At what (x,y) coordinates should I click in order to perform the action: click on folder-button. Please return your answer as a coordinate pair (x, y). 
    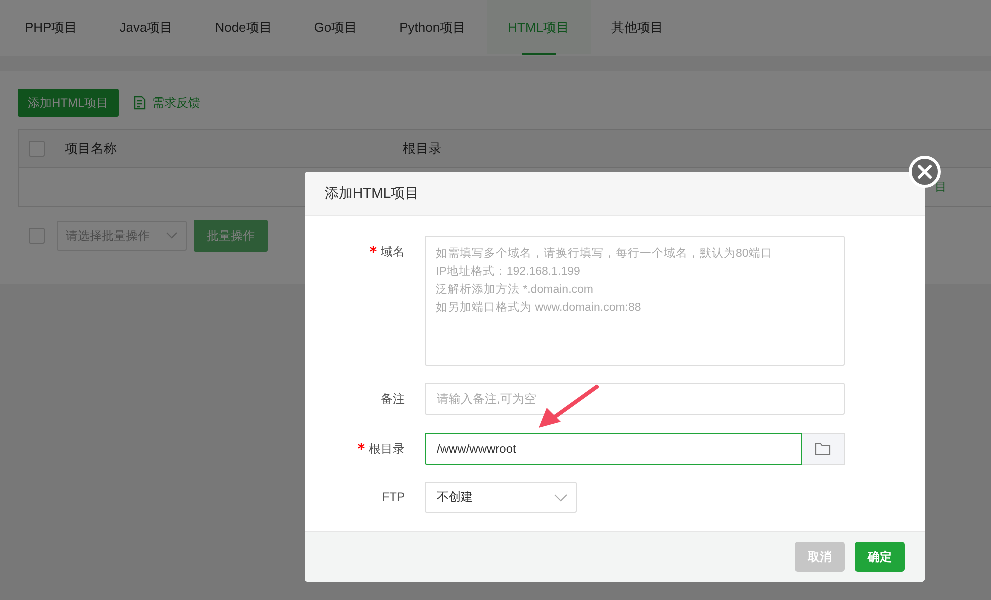
    Looking at the image, I should click on (823, 449).